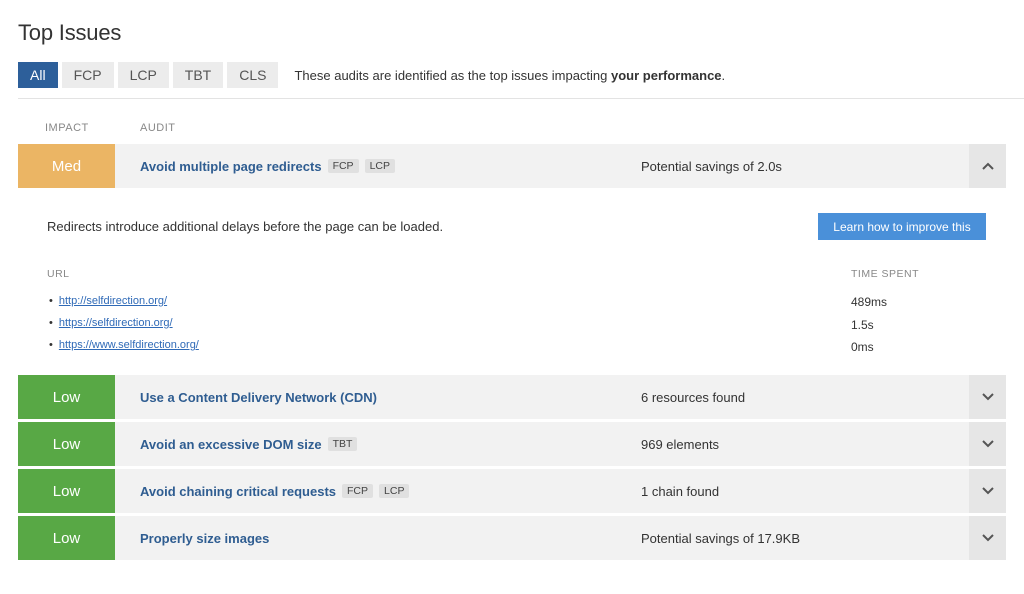 The width and height of the screenshot is (1024, 594). What do you see at coordinates (231, 166) in the screenshot?
I see `audit-title-text: Avoid multiple page redirects` at bounding box center [231, 166].